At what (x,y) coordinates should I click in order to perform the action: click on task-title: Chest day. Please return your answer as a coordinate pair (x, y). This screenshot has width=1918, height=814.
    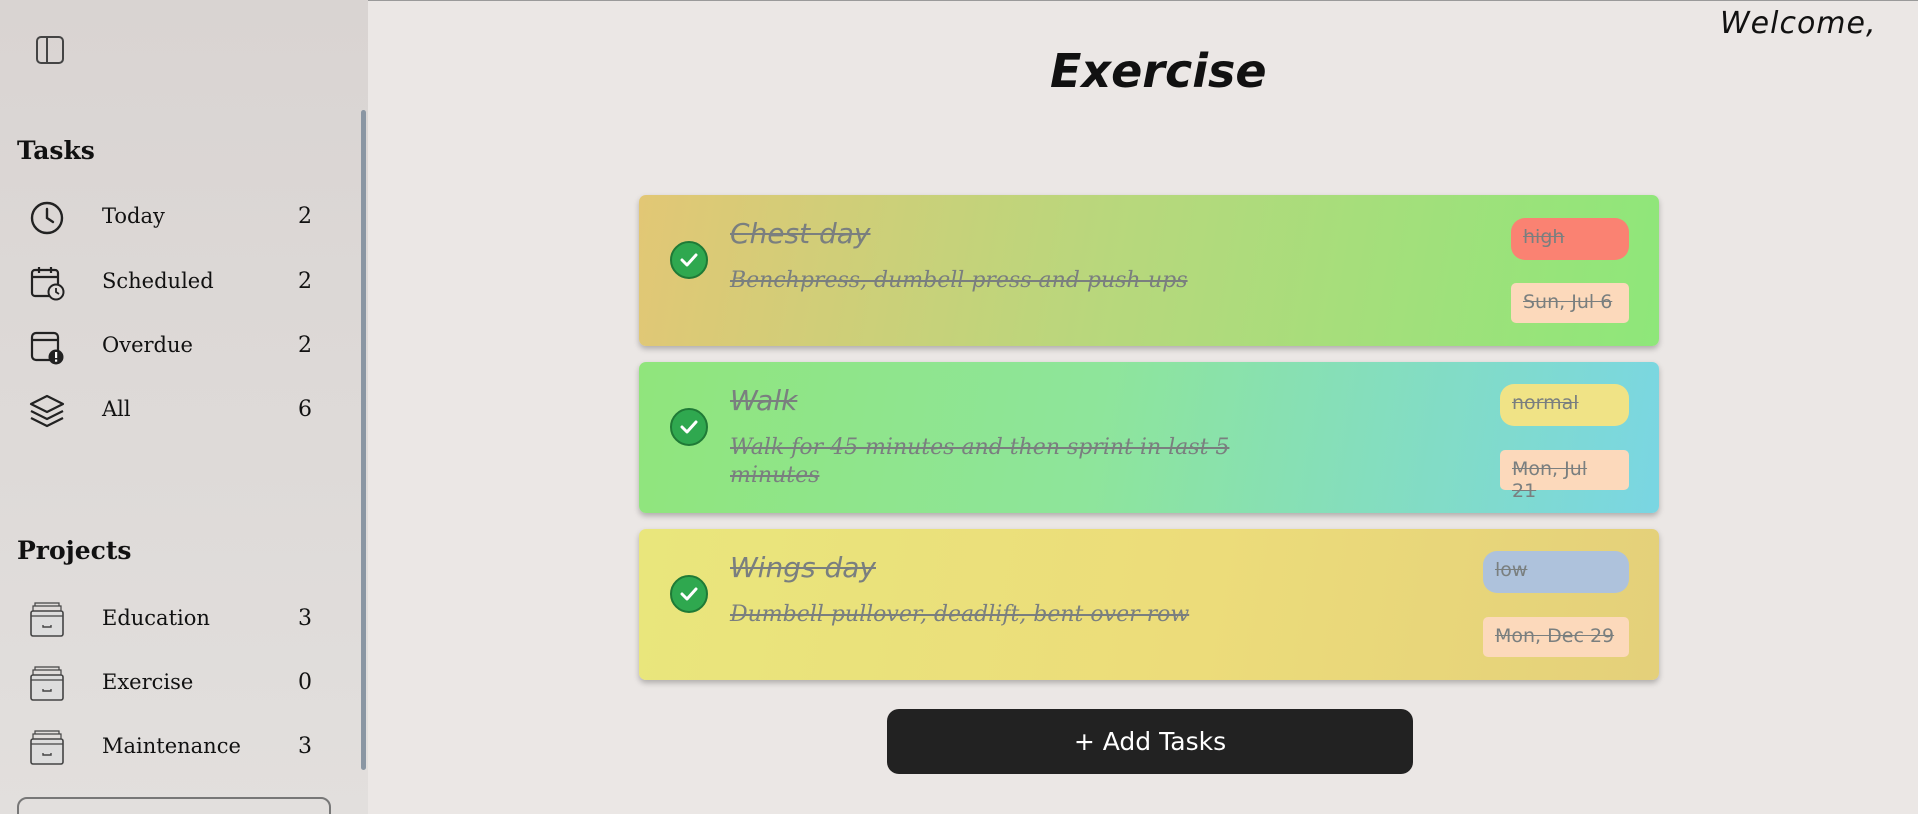
    Looking at the image, I should click on (800, 233).